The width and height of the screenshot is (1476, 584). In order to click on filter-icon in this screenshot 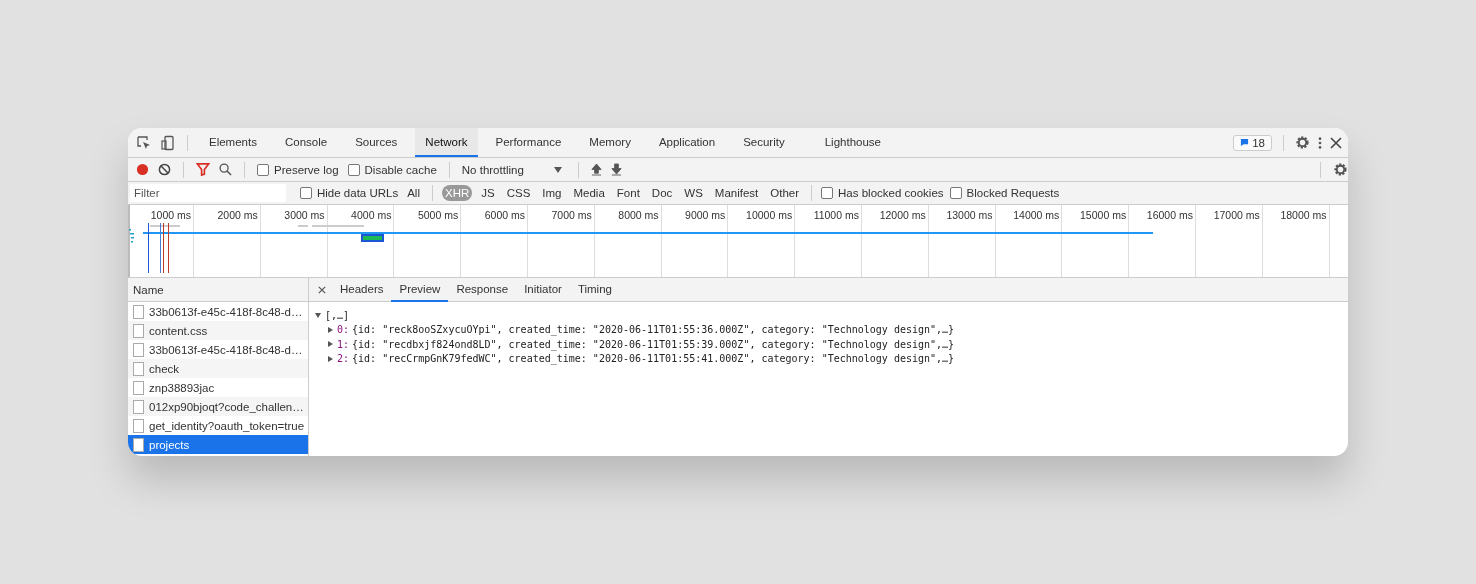, I will do `click(203, 169)`.